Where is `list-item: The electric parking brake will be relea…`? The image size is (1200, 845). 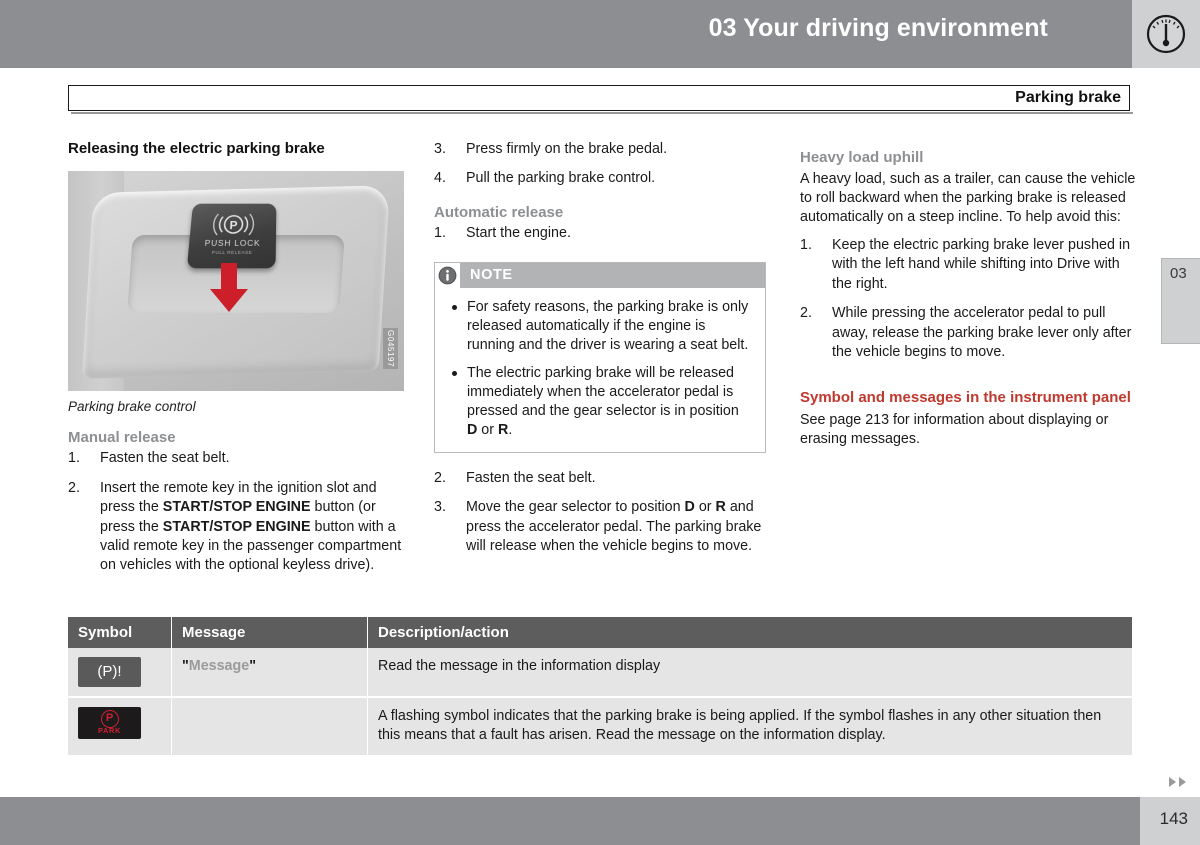
list-item: The electric parking brake will be relea… is located at coordinates (599, 401).